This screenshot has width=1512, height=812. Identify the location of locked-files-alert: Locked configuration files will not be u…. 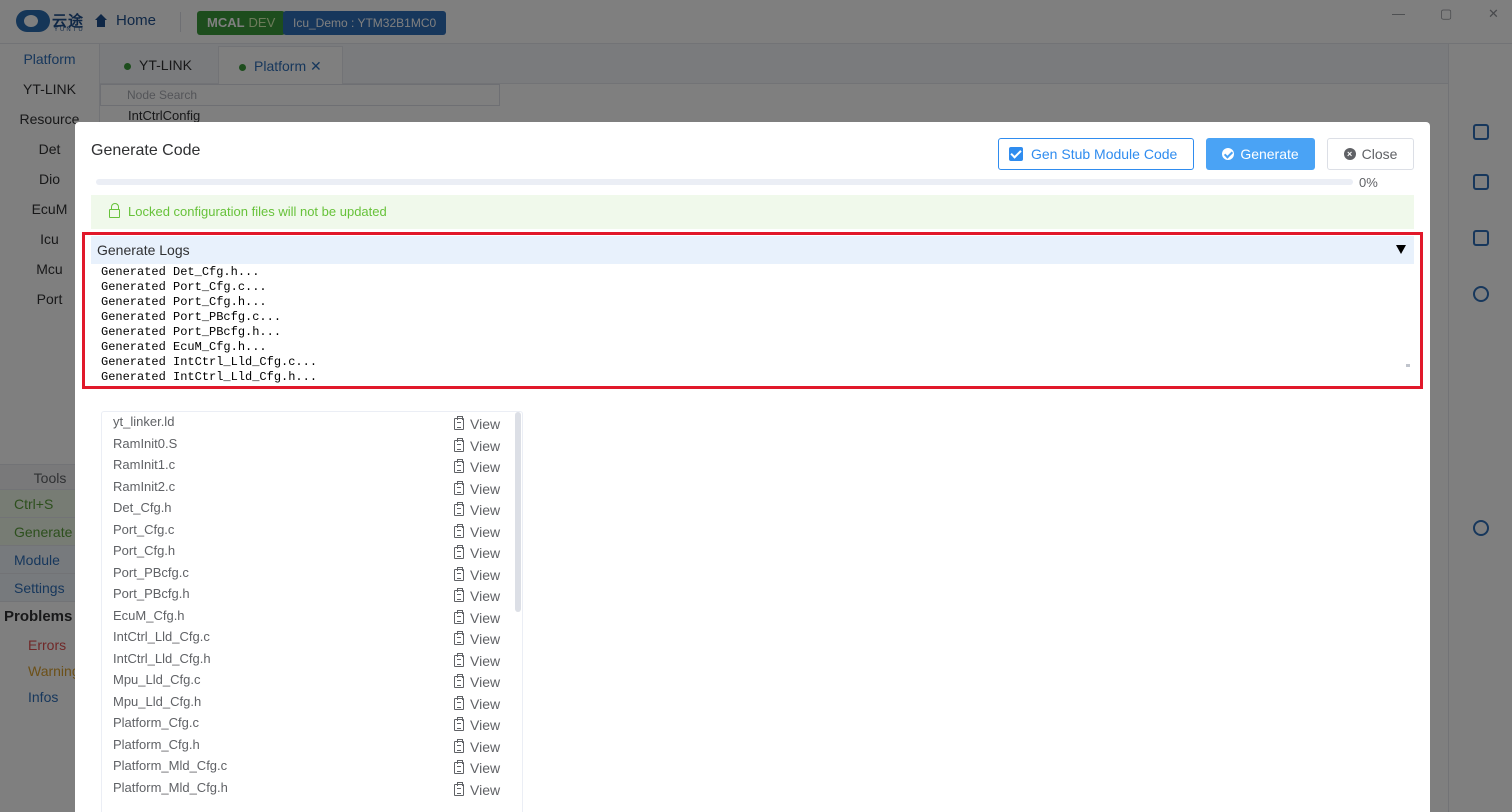
(752, 212).